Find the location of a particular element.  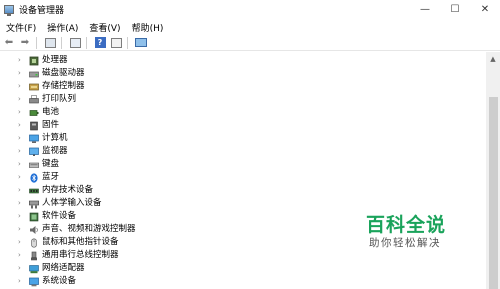

maximize-button: ☐ is located at coordinates (455, 9).